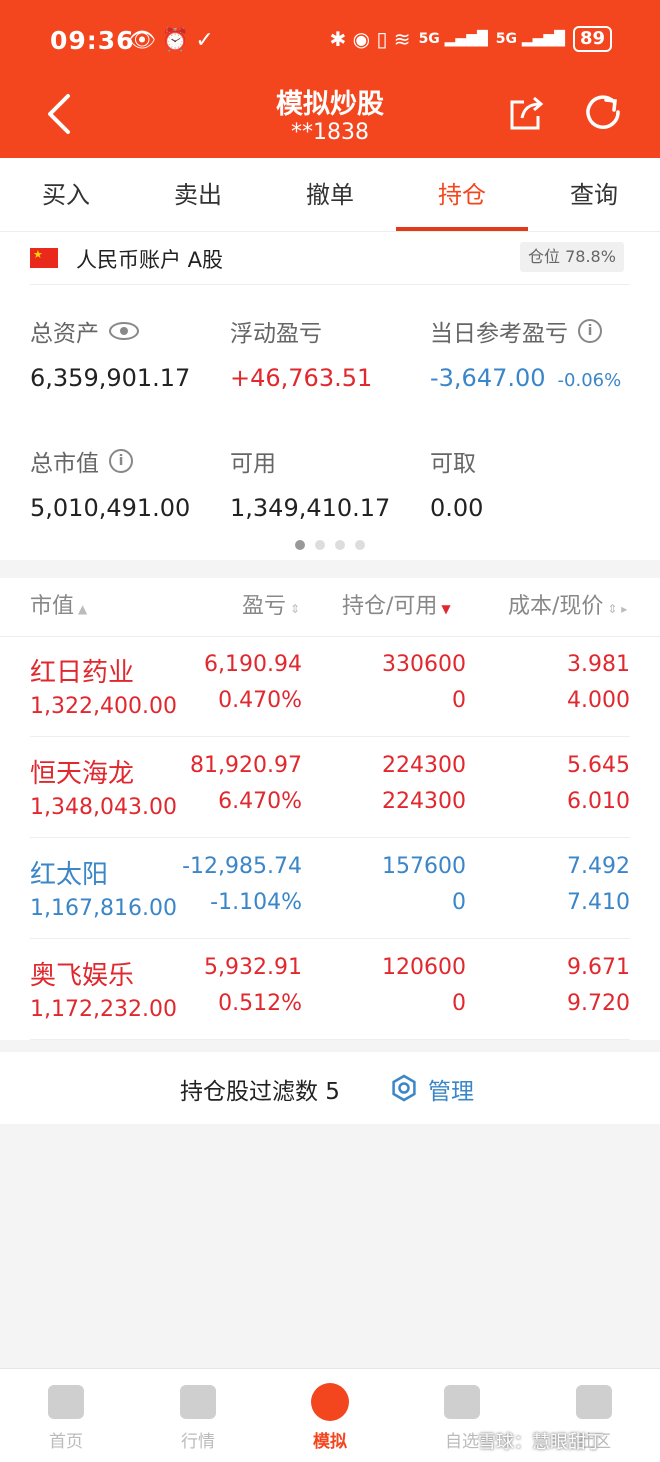 This screenshot has height=1462, width=660. I want to click on hold-quantity: 224300, so click(424, 765).